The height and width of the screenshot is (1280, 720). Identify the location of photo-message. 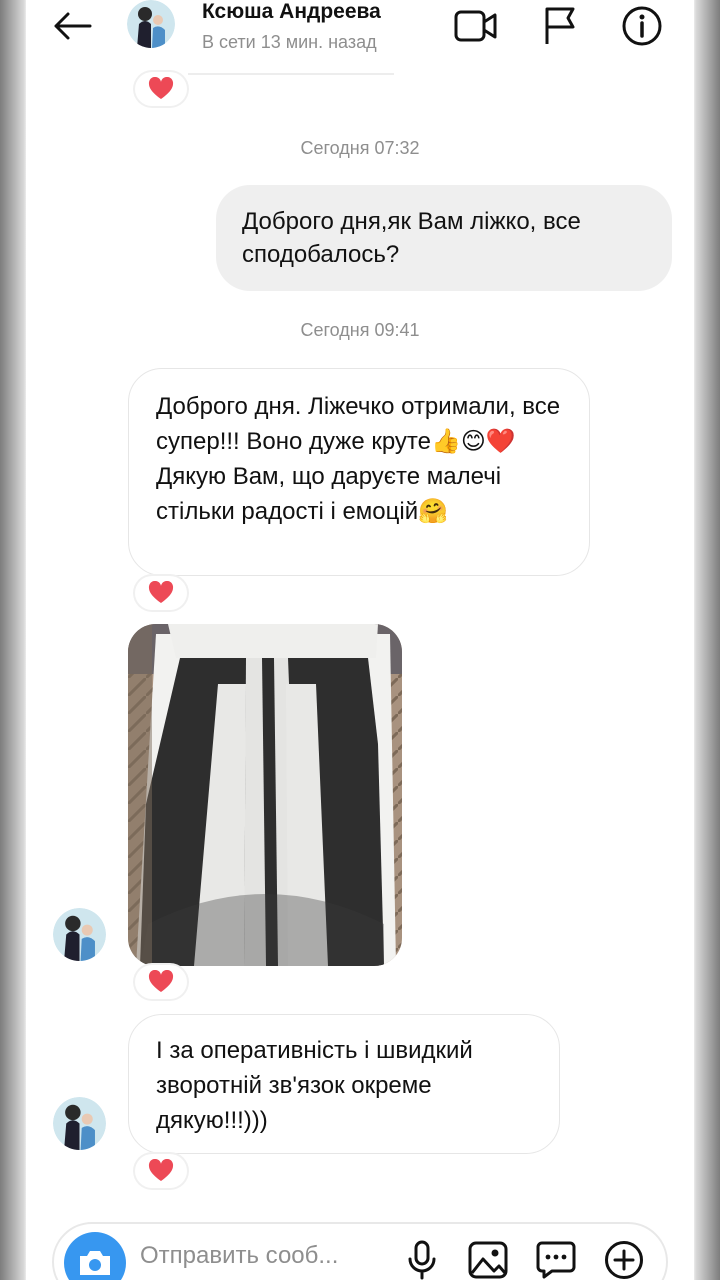
(265, 795).